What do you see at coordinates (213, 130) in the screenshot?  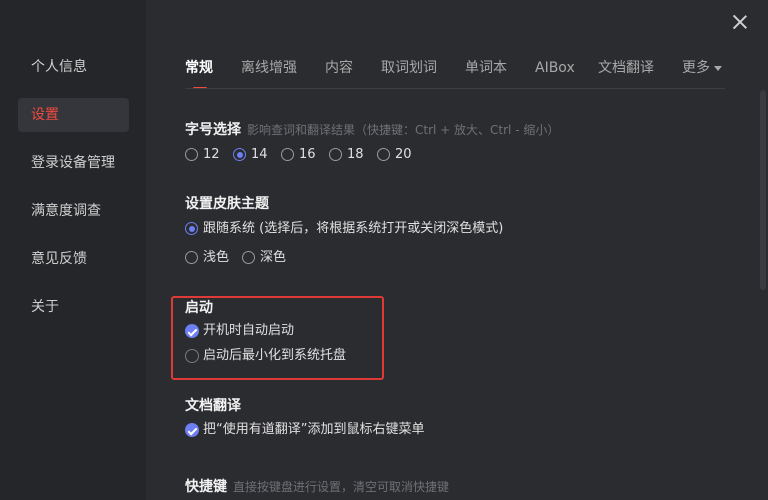 I see `font-size-title-text: 字号选择` at bounding box center [213, 130].